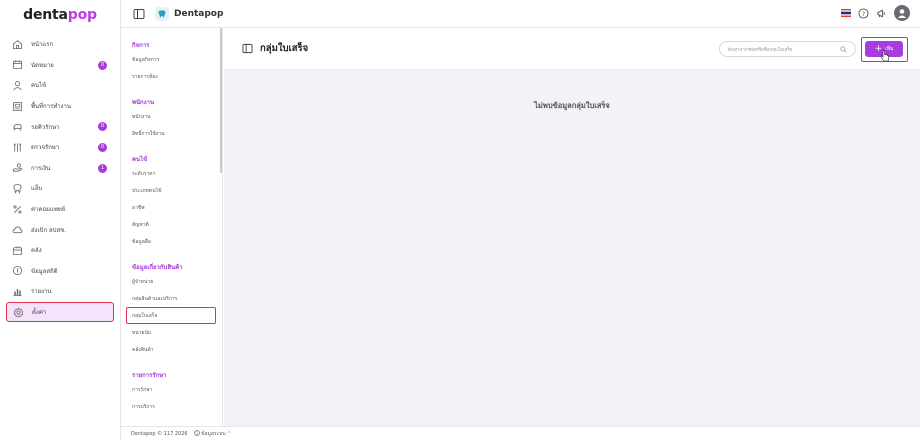 The width and height of the screenshot is (920, 440). Describe the element at coordinates (221, 100) in the screenshot. I see `submenu-scrollbar` at that location.